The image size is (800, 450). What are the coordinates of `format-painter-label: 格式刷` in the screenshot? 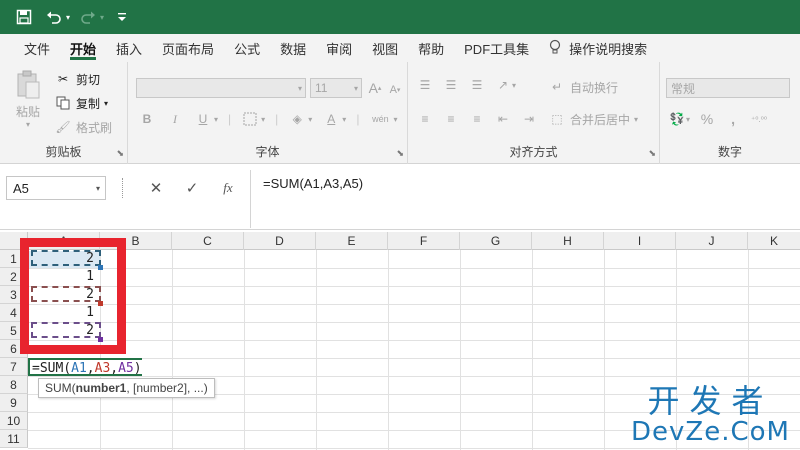 It's located at (94, 127).